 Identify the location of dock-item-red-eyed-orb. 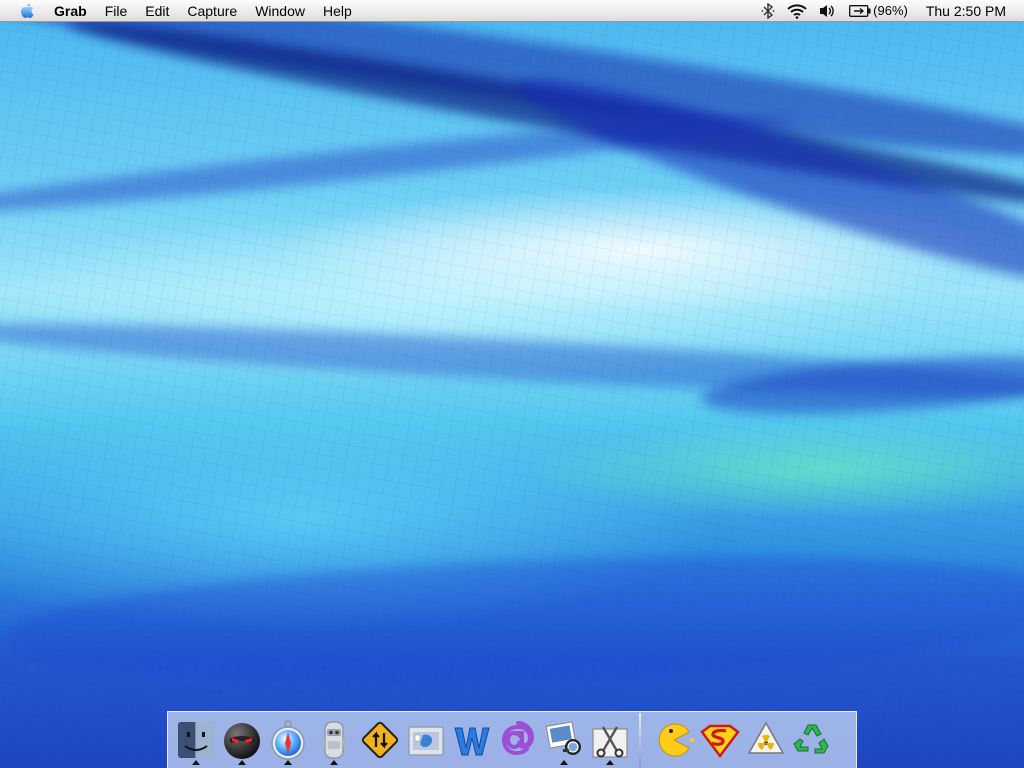
(242, 740).